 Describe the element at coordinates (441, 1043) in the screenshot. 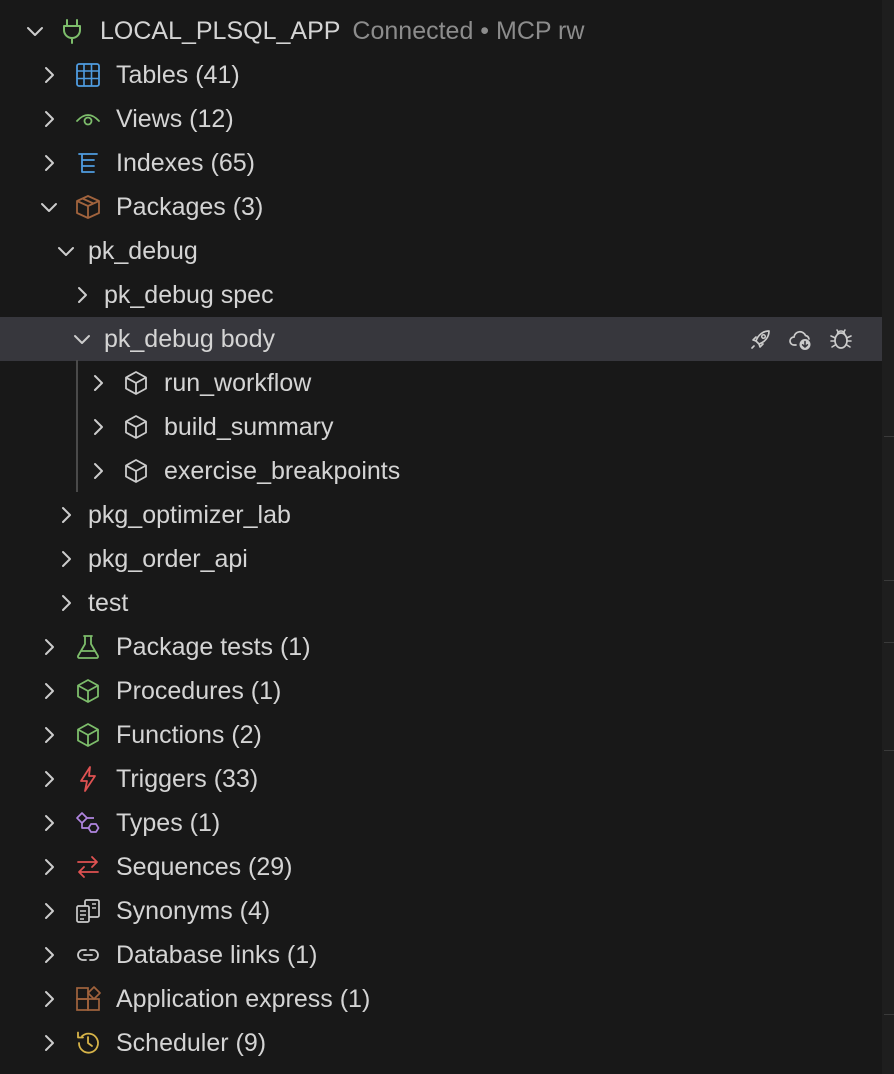

I see `tree-item-scheduler: Scheduler (9)` at that location.